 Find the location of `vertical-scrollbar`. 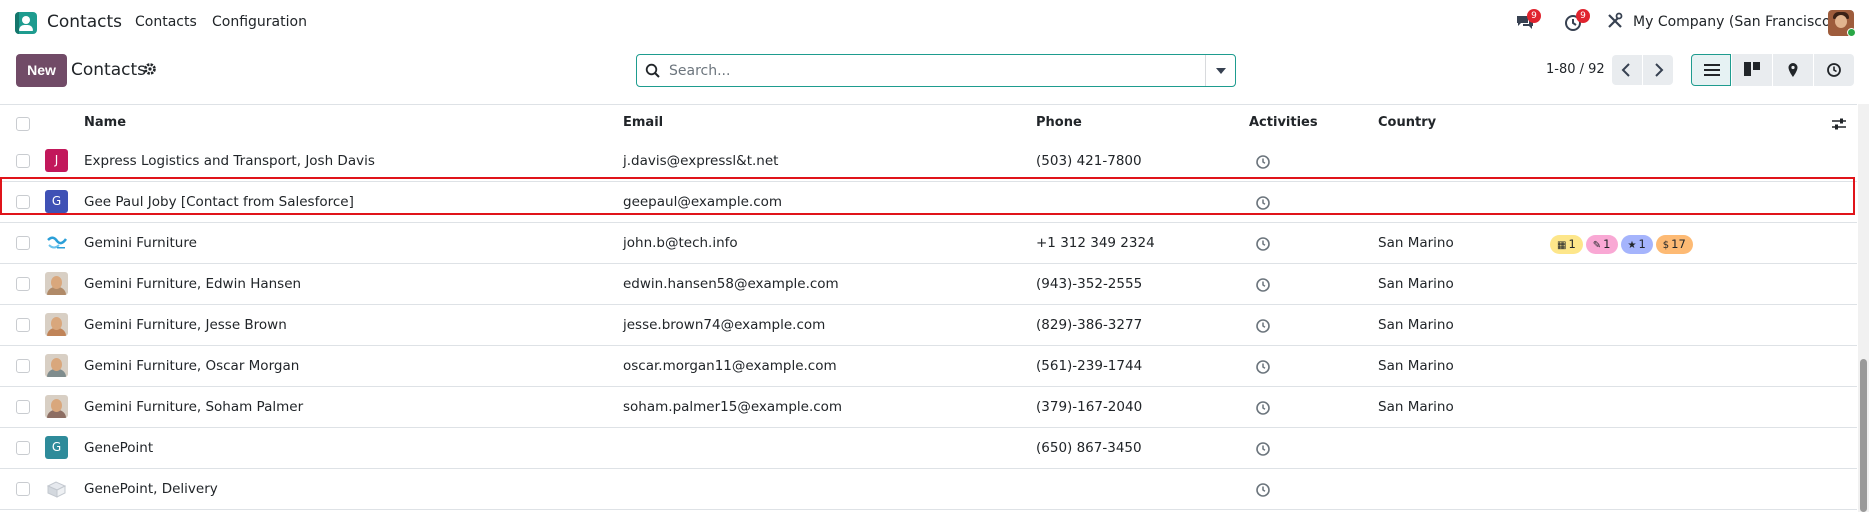

vertical-scrollbar is located at coordinates (1863, 308).